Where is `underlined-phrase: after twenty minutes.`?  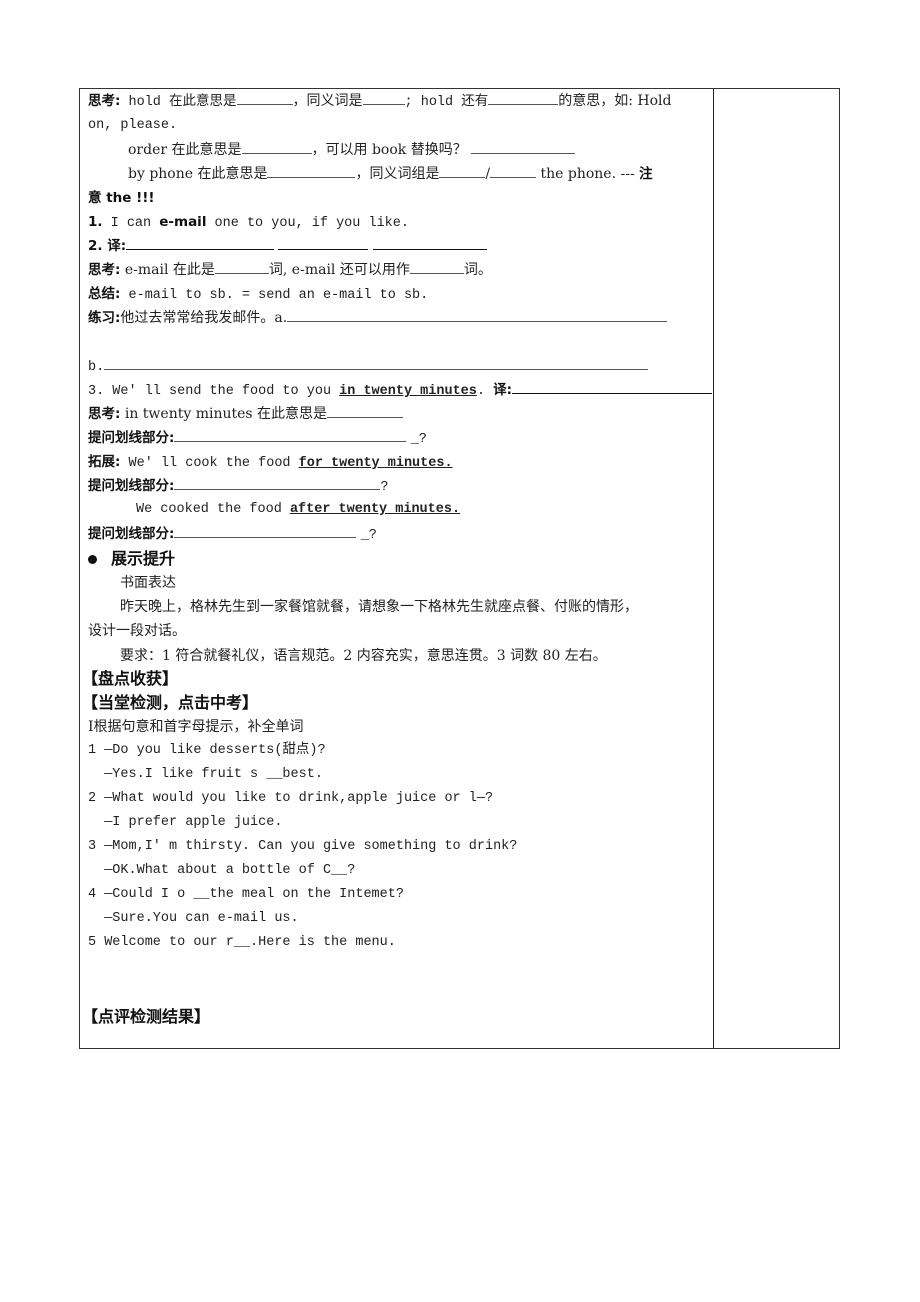
underlined-phrase: after twenty minutes. is located at coordinates (375, 509).